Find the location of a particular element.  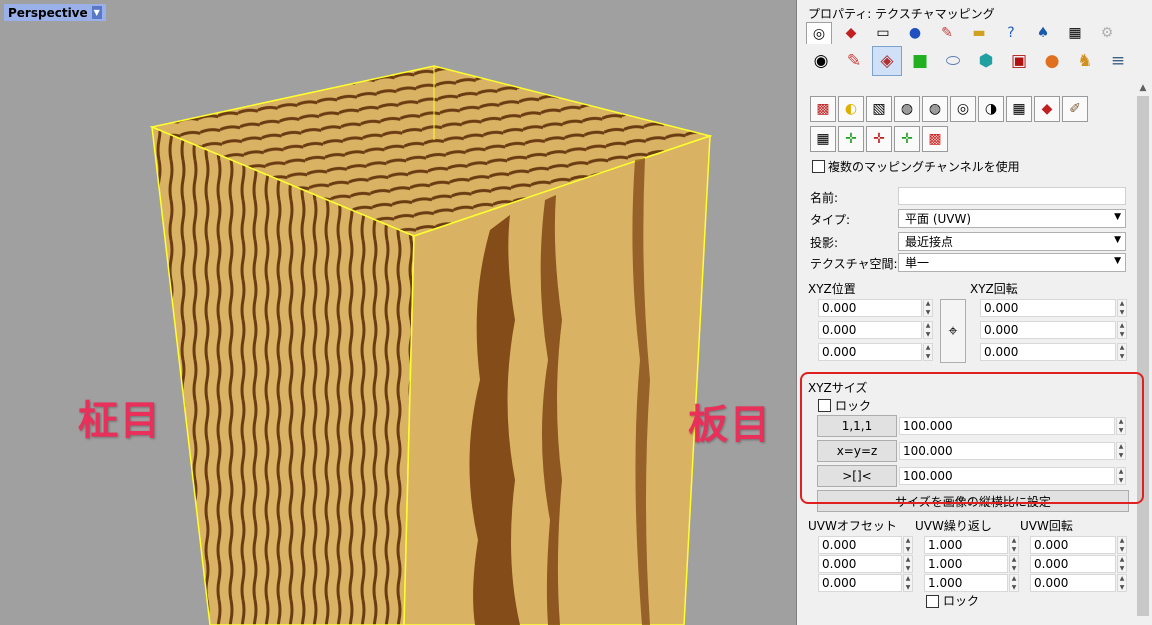

uvw-offset-v: 0.000 is located at coordinates (860, 564).